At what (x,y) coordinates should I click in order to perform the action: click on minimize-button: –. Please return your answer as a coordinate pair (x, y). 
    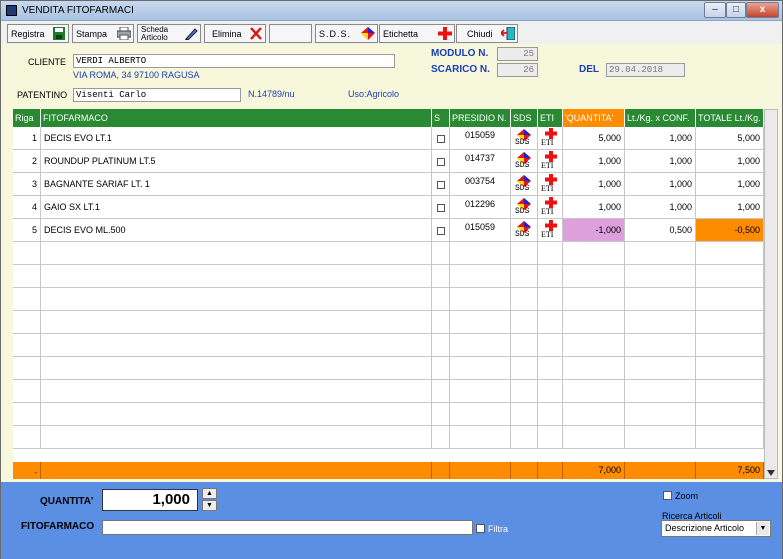
    Looking at the image, I should click on (715, 10).